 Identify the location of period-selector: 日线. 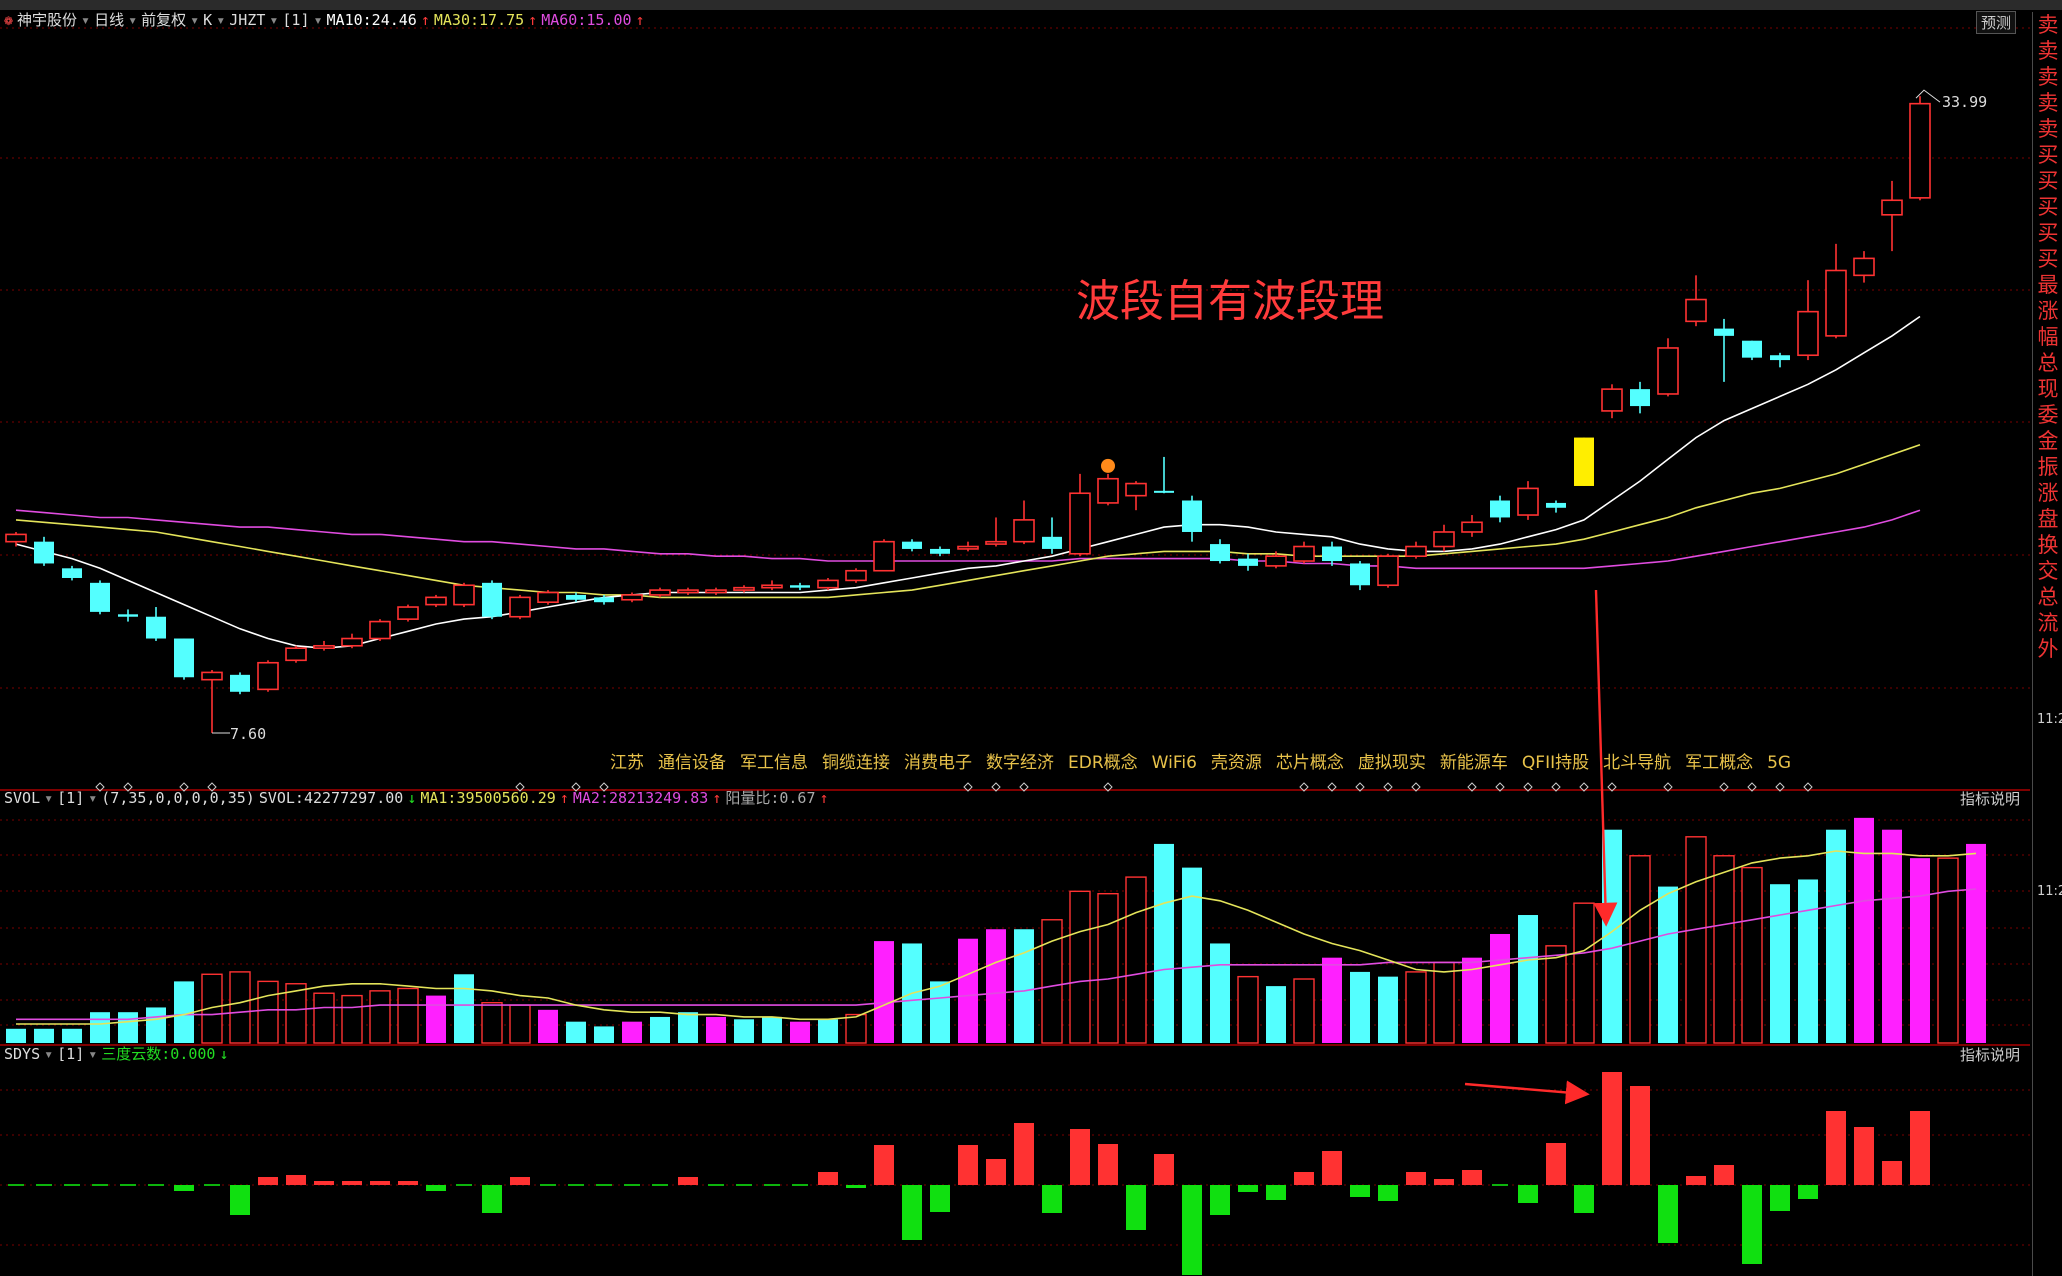
(109, 20).